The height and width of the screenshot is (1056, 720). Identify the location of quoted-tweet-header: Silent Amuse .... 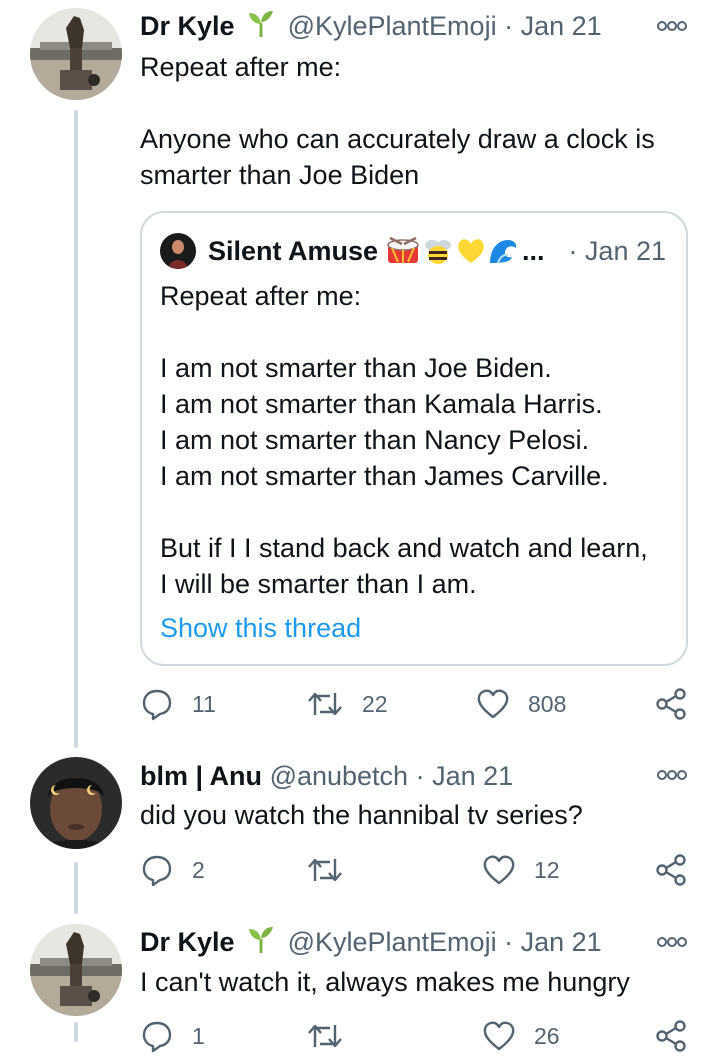
(352, 251).